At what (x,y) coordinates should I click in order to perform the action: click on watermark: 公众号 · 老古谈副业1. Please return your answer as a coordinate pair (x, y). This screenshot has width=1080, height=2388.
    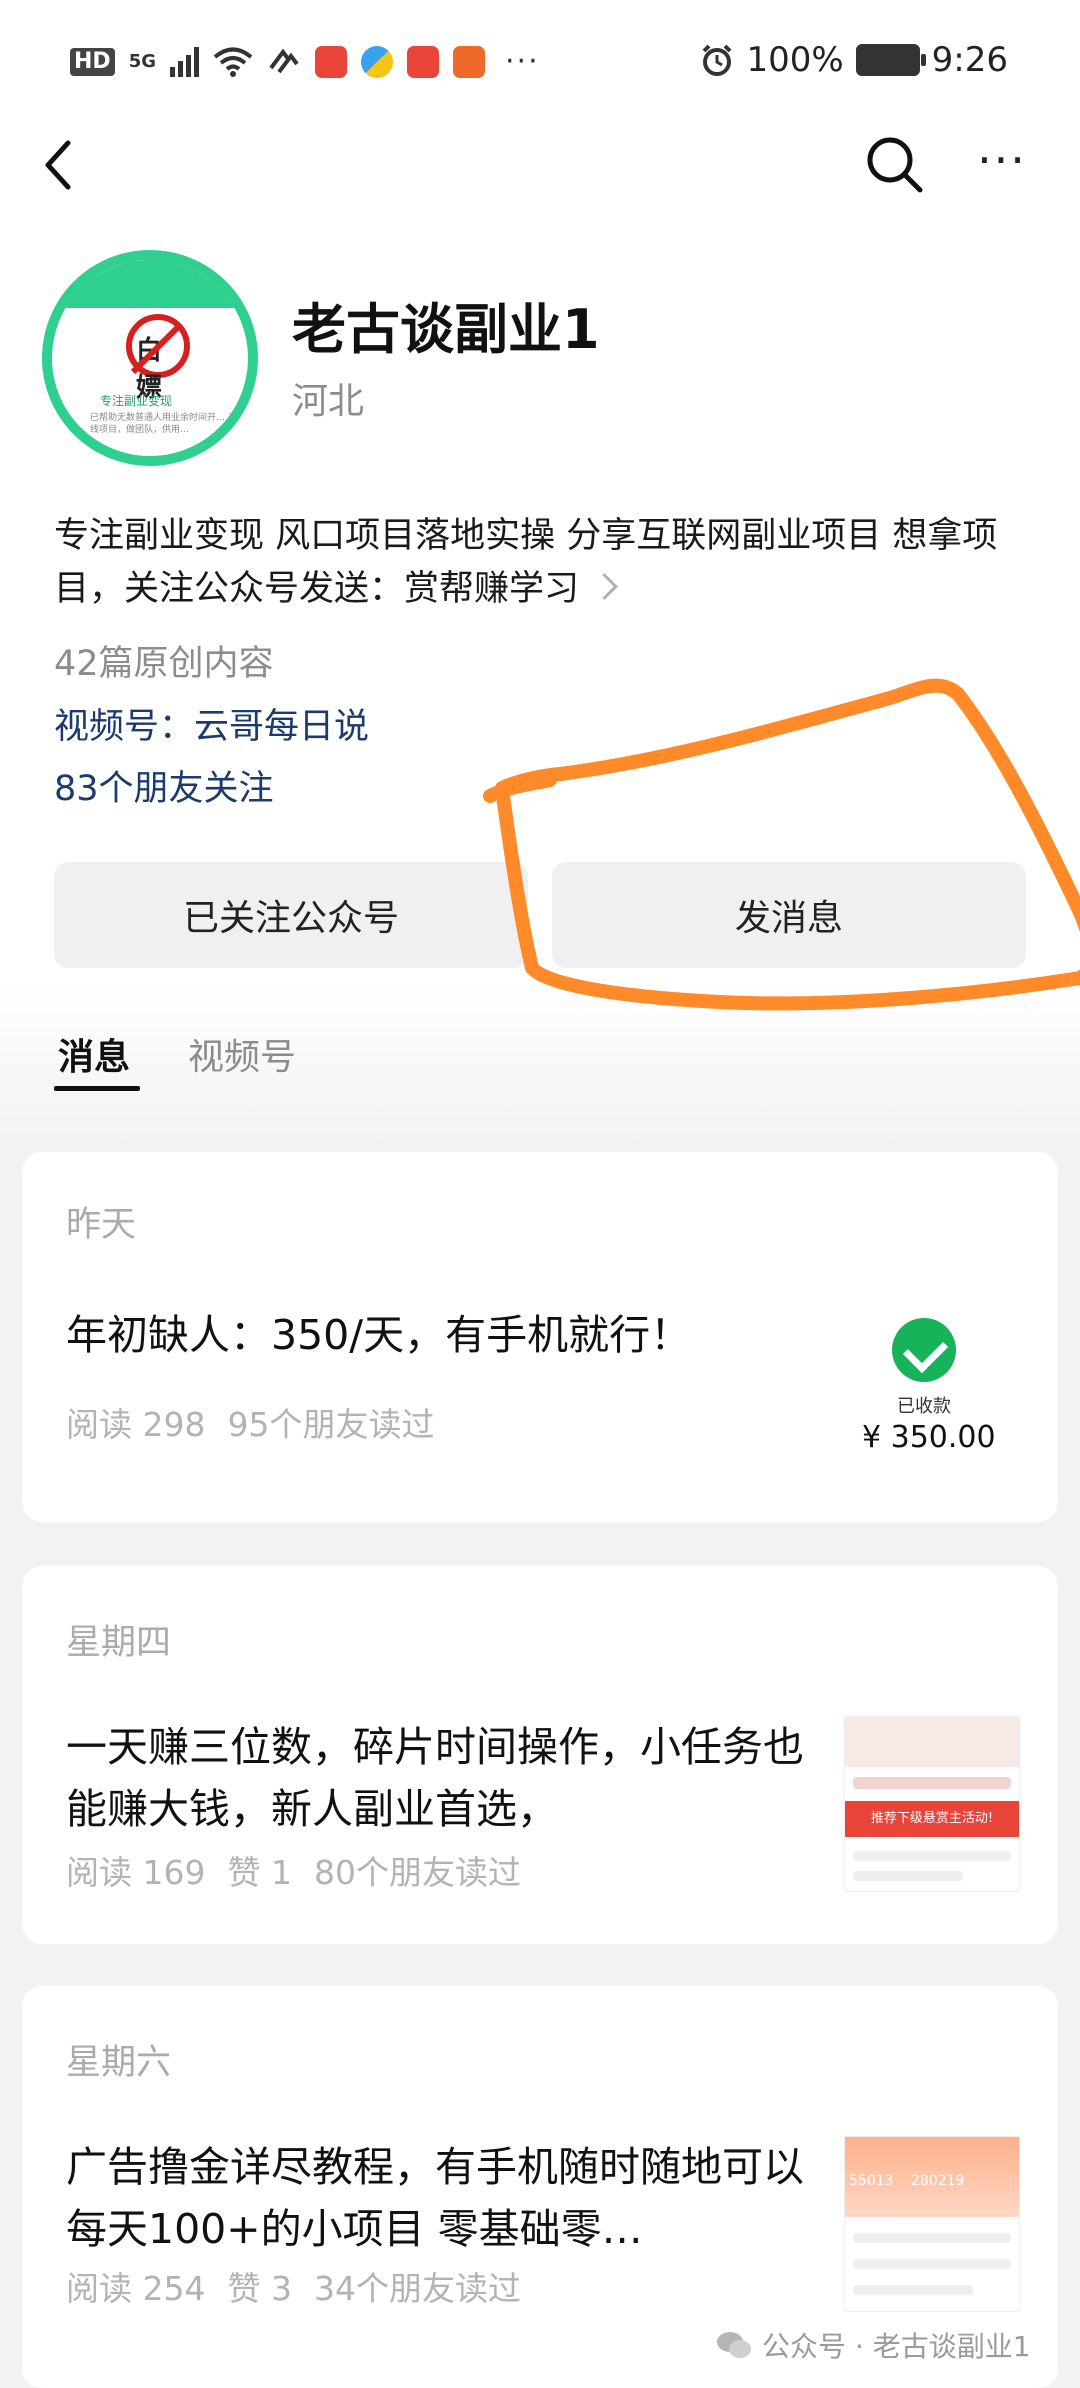
    Looking at the image, I should click on (873, 2345).